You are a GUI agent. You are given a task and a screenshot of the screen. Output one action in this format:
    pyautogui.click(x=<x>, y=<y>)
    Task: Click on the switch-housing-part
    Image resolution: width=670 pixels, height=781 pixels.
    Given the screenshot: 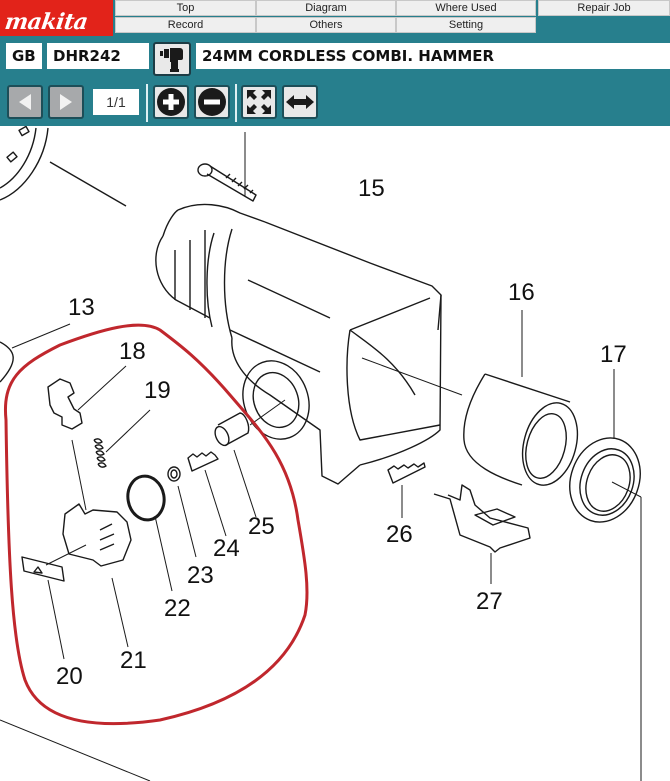 What is the action you would take?
    pyautogui.click(x=97, y=575)
    